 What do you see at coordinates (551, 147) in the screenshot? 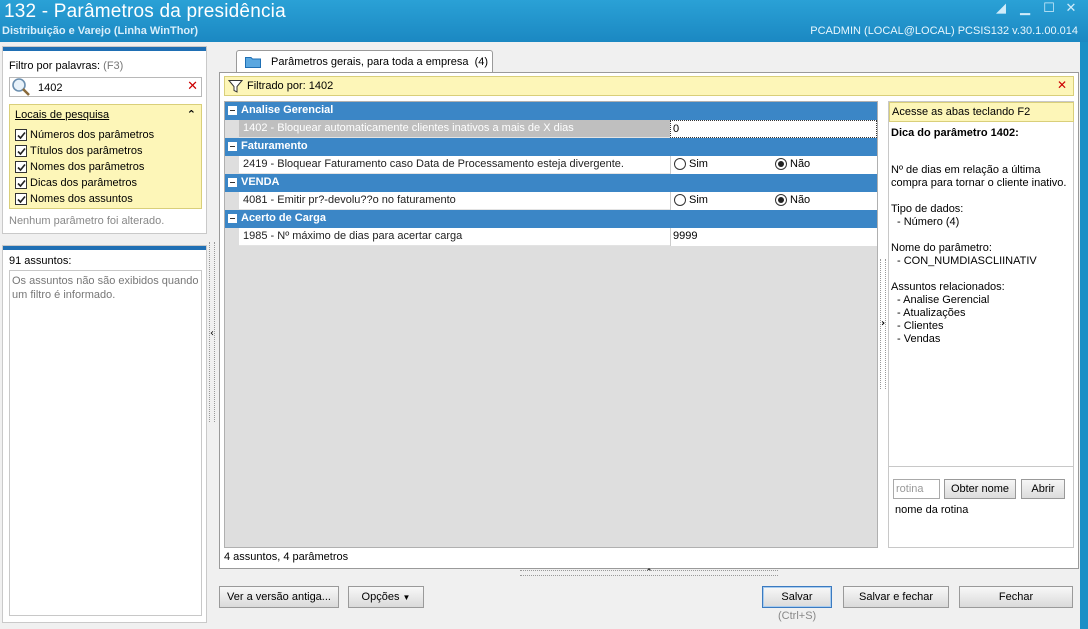
I see `group-header: Faturamento` at bounding box center [551, 147].